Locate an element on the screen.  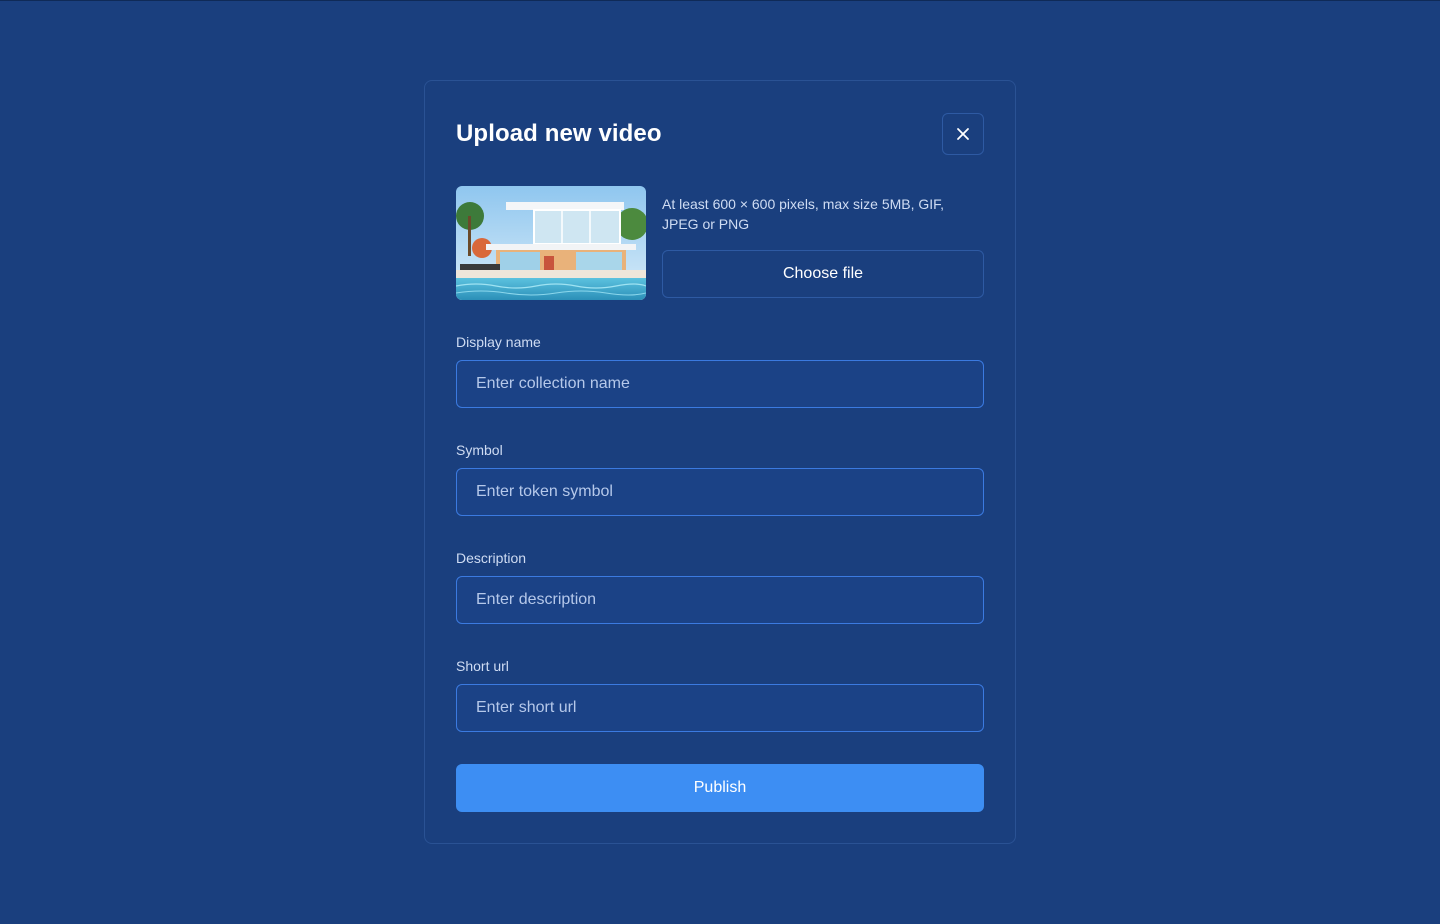
symbol-label: Symbol is located at coordinates (479, 450).